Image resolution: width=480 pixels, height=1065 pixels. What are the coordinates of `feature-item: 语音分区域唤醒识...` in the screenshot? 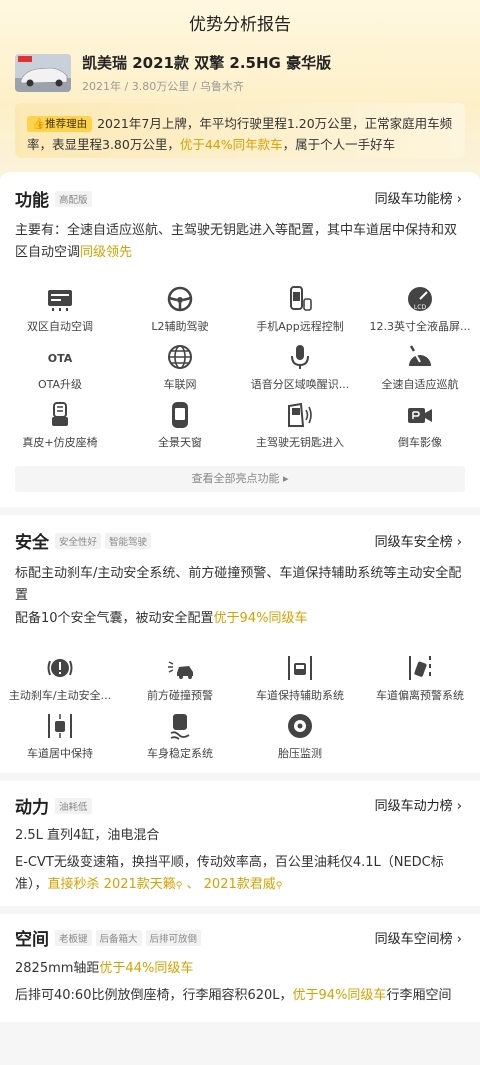 It's located at (300, 367).